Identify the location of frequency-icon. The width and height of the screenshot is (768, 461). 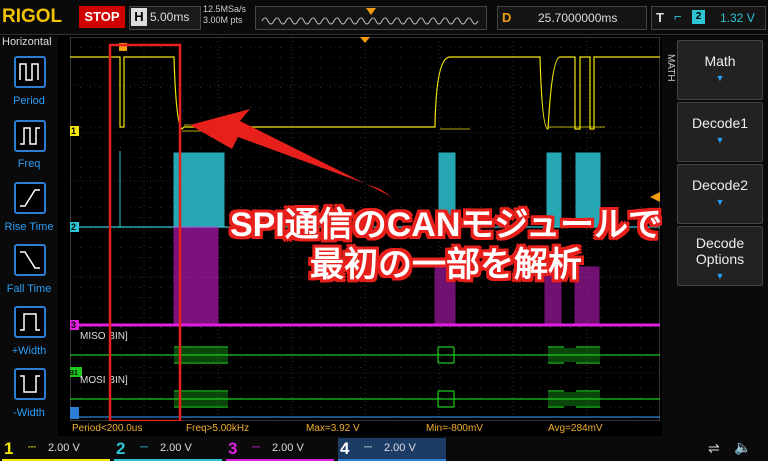
(30, 136).